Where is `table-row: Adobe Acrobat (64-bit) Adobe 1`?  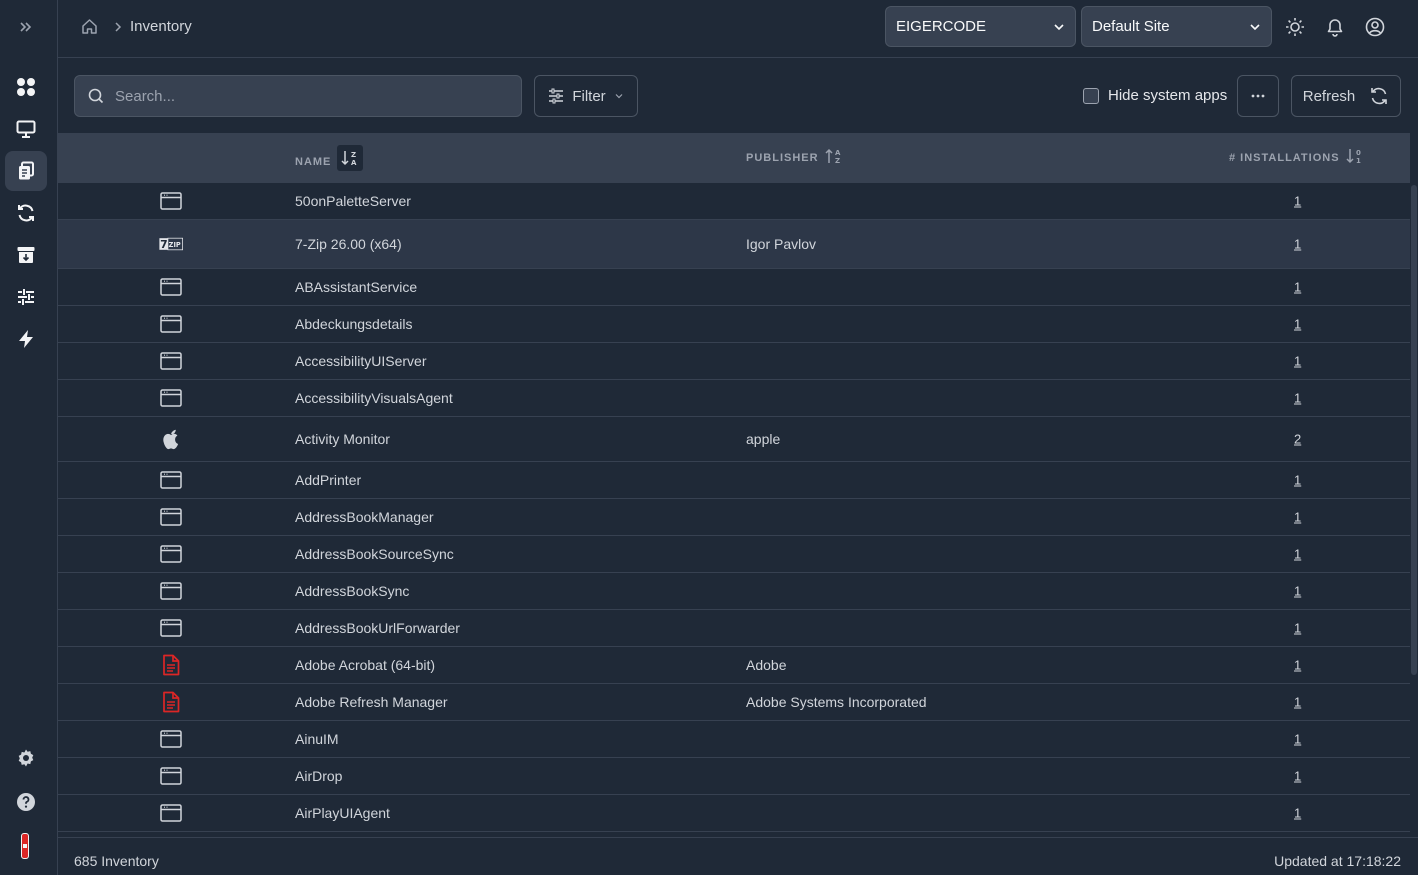 table-row: Adobe Acrobat (64-bit) Adobe 1 is located at coordinates (734, 665).